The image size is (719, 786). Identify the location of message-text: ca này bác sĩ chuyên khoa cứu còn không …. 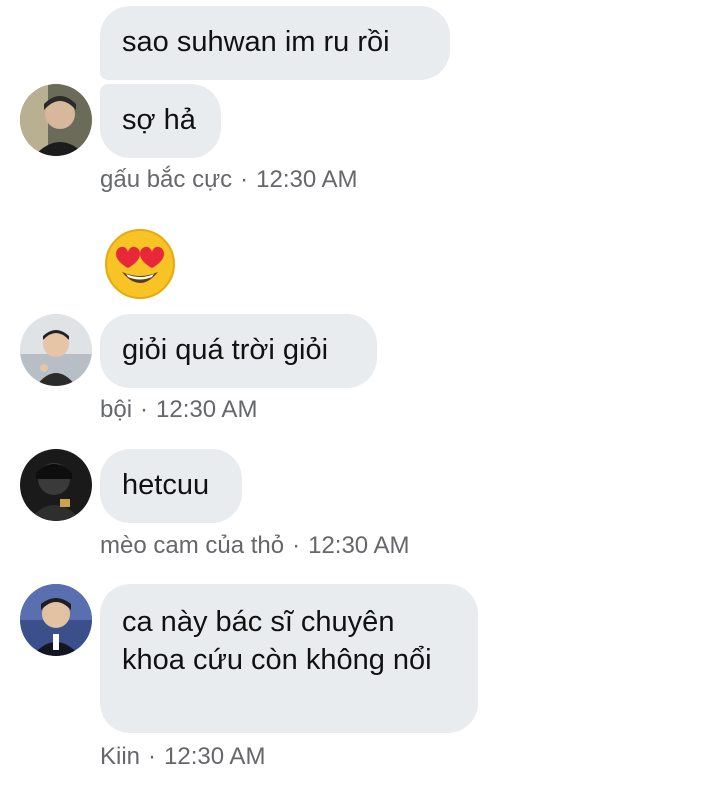
(277, 641).